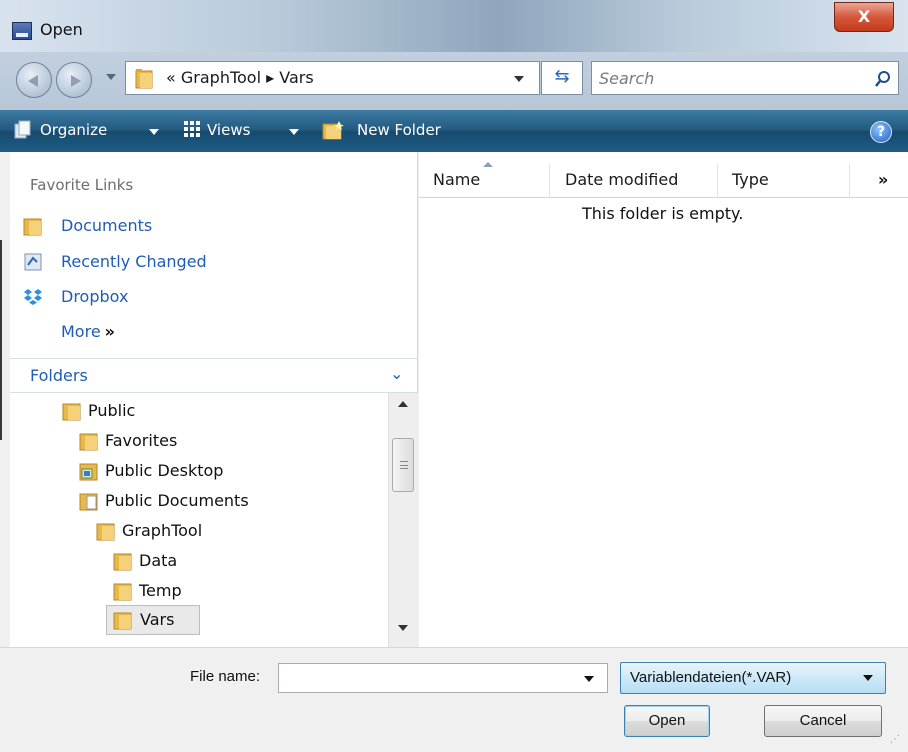 This screenshot has height=752, width=908. What do you see at coordinates (61, 29) in the screenshot?
I see `window-title: Open` at bounding box center [61, 29].